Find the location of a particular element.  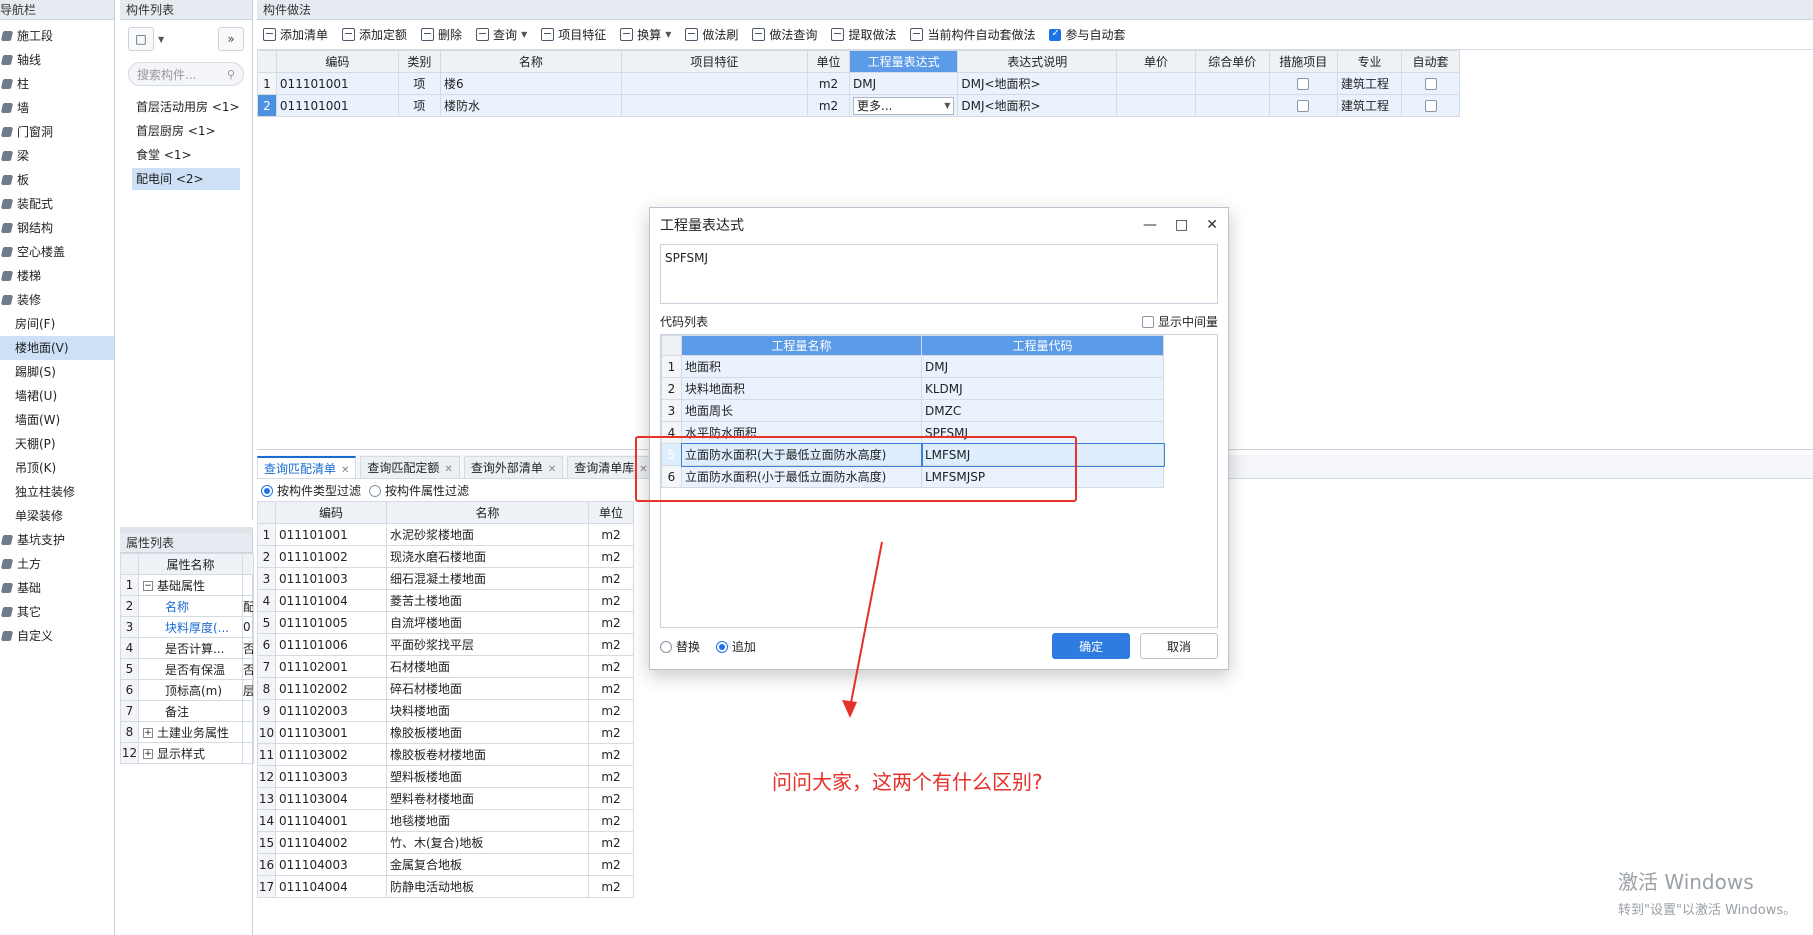

property-row: 5 是否有保温 否 is located at coordinates (187, 669).